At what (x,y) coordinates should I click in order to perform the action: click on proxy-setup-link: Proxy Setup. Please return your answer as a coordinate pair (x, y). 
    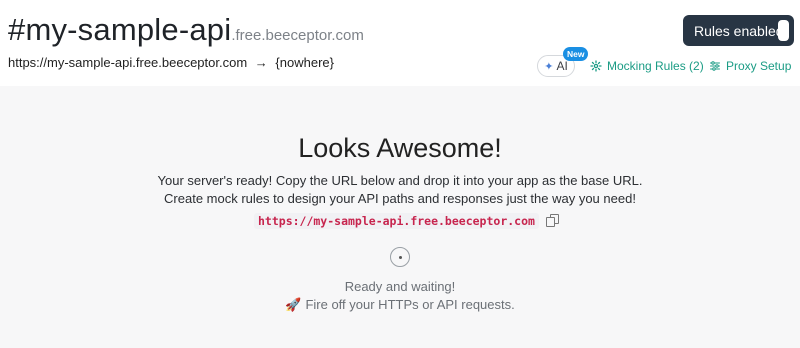
    Looking at the image, I should click on (750, 66).